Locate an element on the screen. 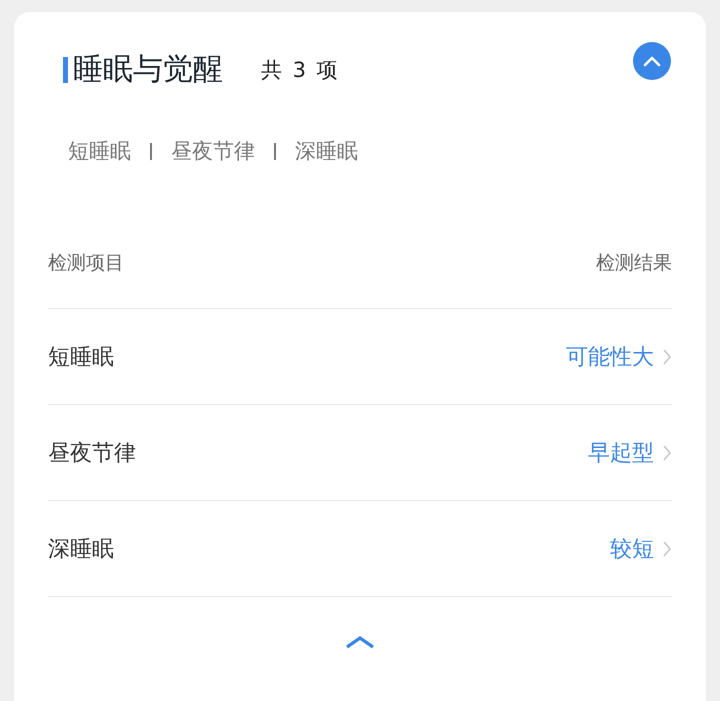 The image size is (720, 701). result-row: 昼夜节律 早起型 is located at coordinates (360, 453).